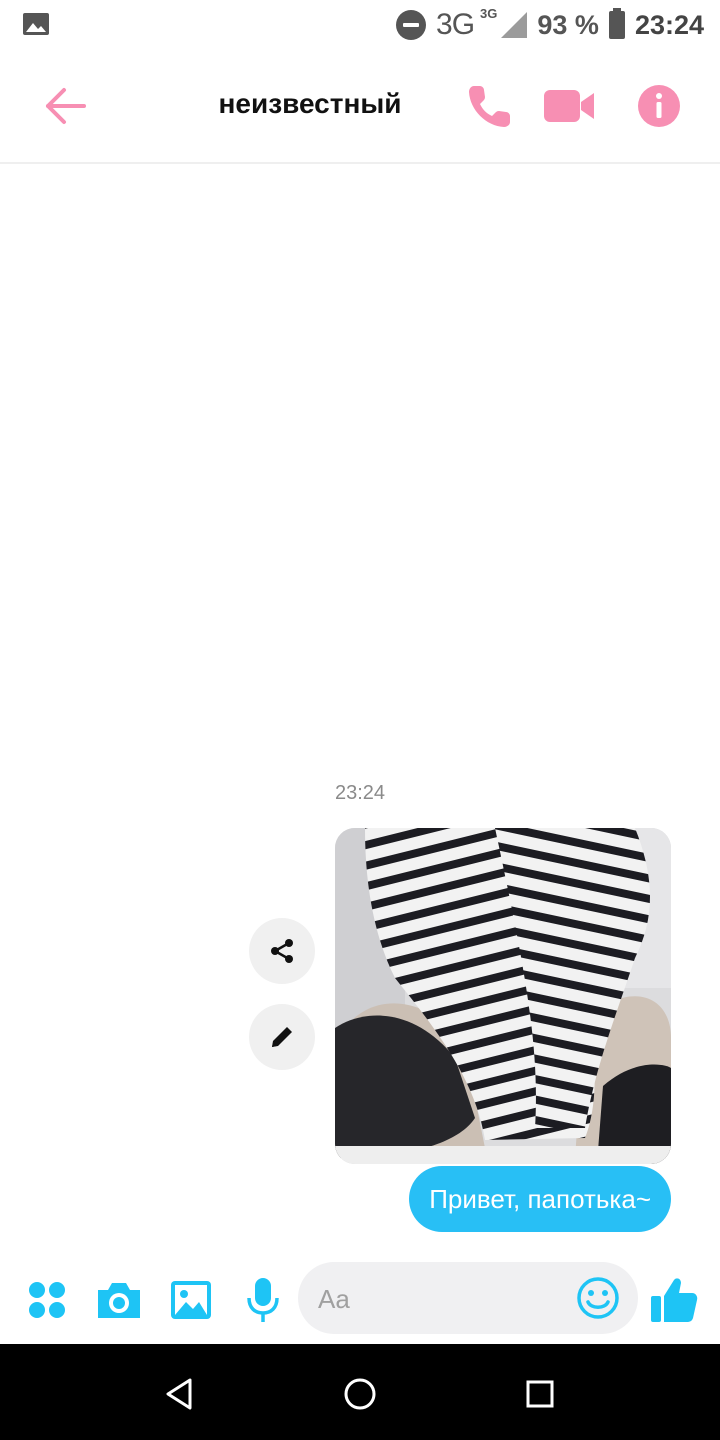 Image resolution: width=720 pixels, height=1440 pixels. I want to click on nav-recents-icon, so click(540, 1394).